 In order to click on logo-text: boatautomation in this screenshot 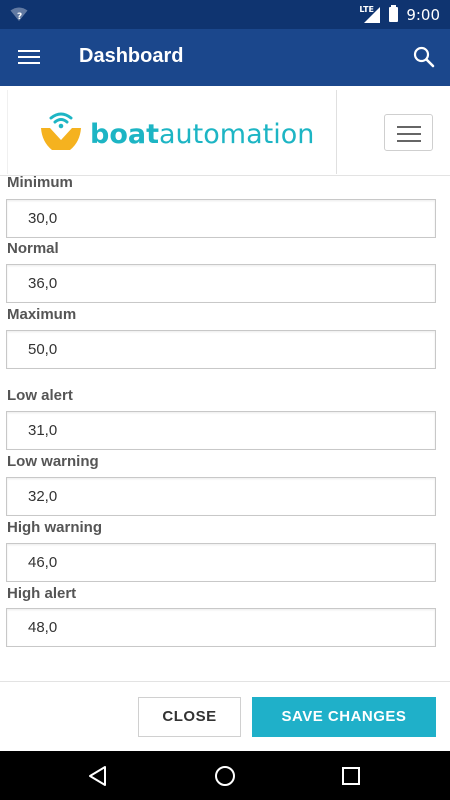, I will do `click(202, 134)`.